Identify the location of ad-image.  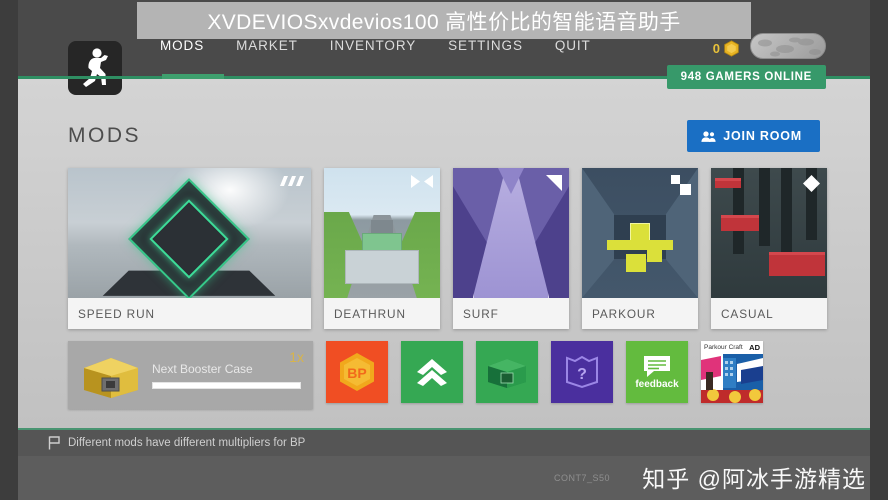
(732, 378).